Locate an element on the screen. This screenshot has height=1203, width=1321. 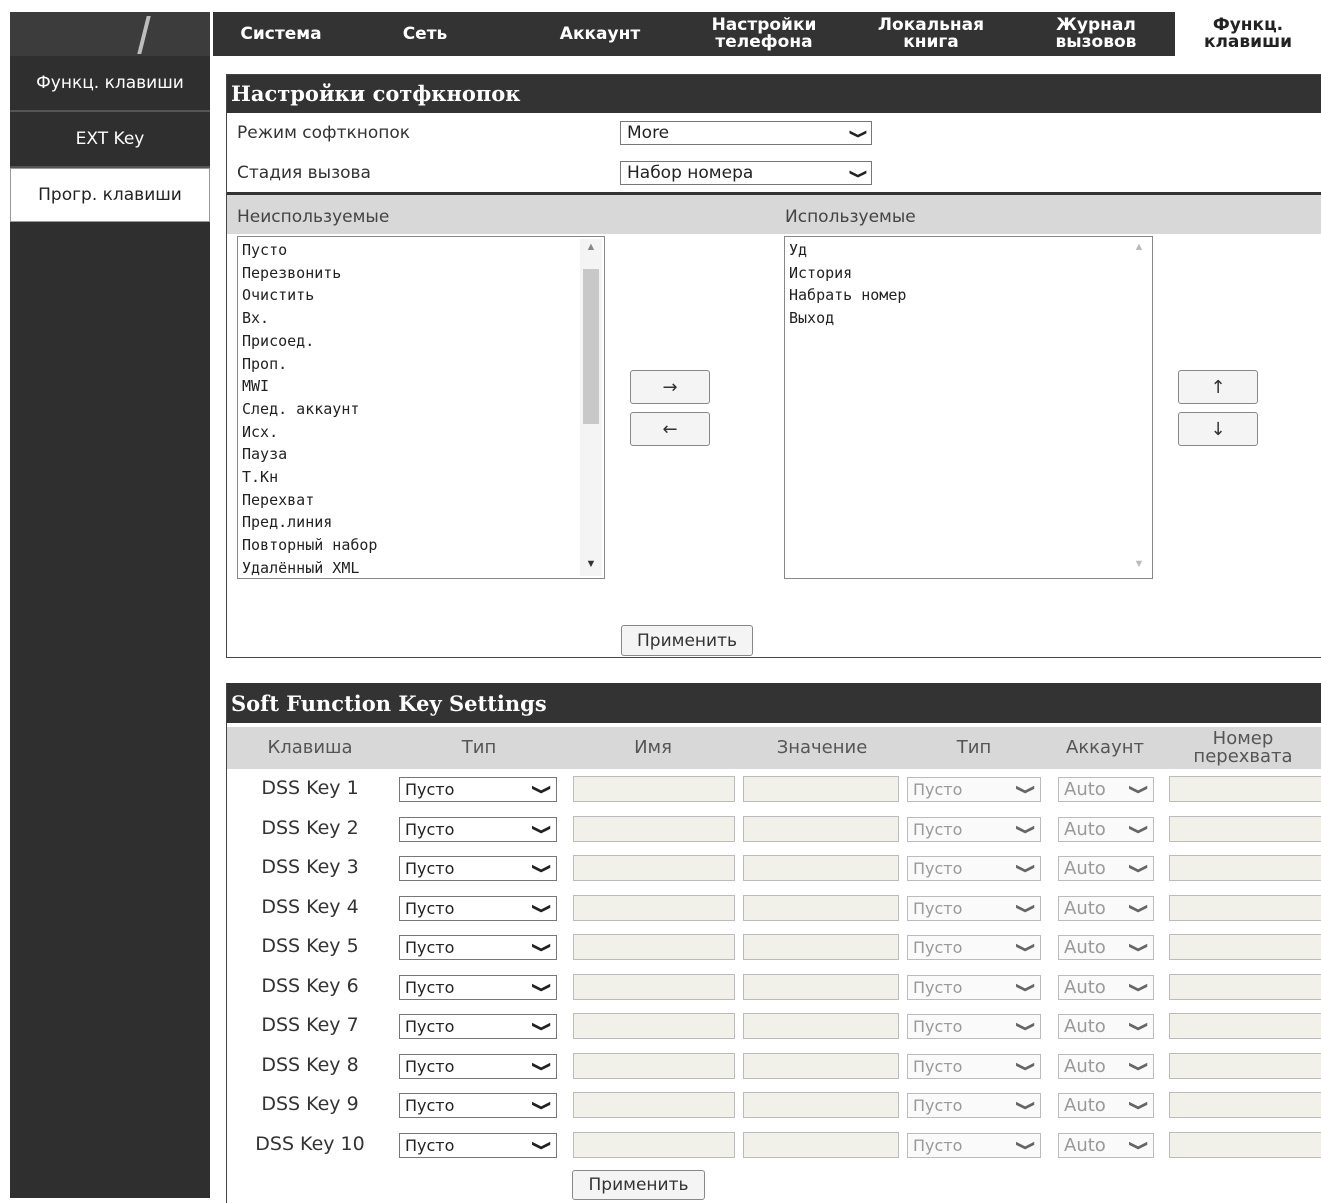
softkey-mode-select: More ❯ is located at coordinates (746, 133).